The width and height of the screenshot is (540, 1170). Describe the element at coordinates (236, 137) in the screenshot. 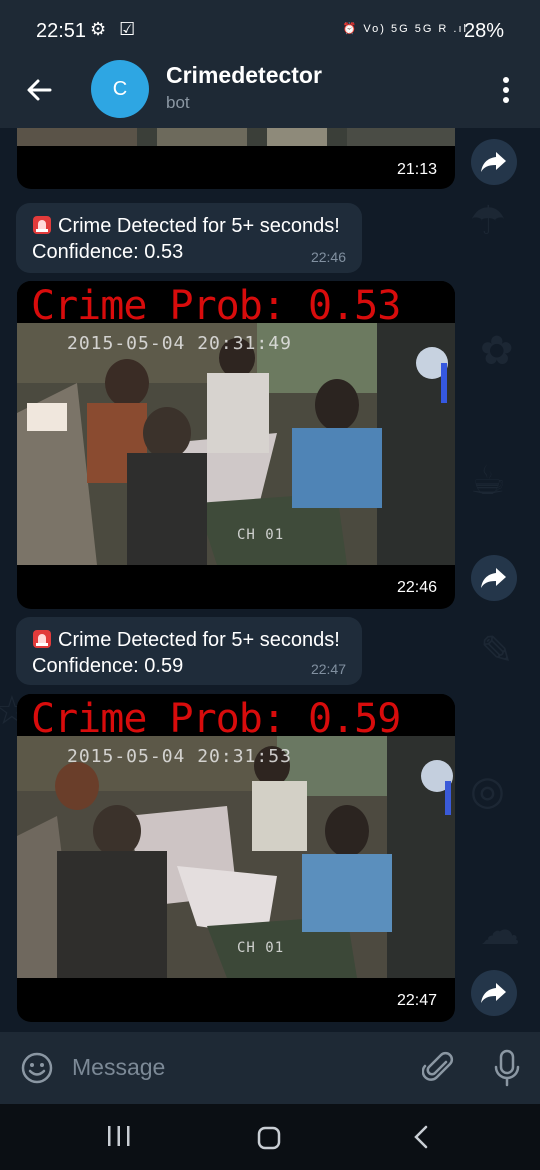

I see `video-frame` at that location.